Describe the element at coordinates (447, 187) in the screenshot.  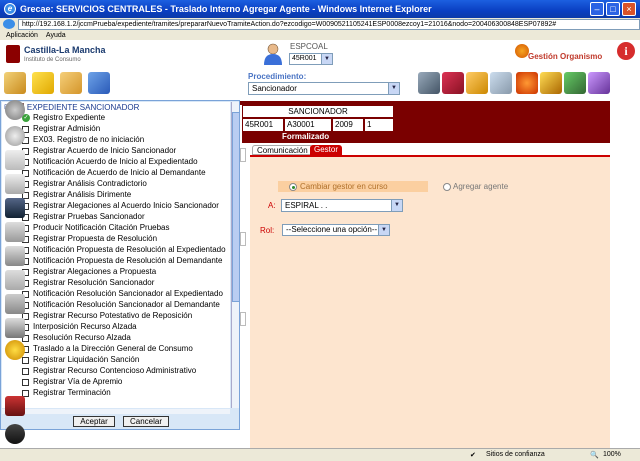
I see `radio-agregar-agente` at that location.